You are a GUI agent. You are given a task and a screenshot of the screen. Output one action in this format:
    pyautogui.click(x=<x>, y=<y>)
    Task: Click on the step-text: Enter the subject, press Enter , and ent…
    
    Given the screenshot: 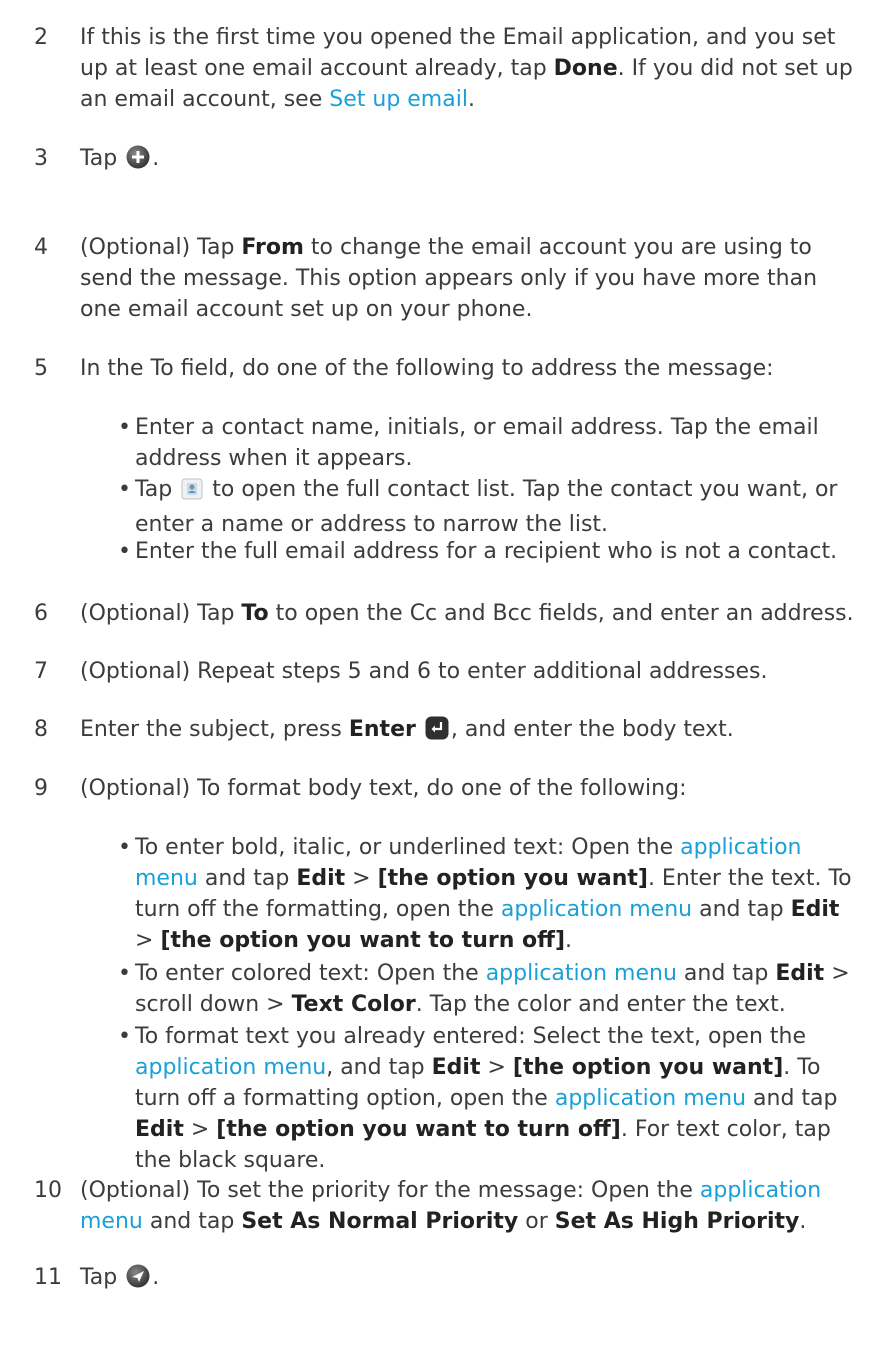 What is the action you would take?
    pyautogui.click(x=470, y=731)
    